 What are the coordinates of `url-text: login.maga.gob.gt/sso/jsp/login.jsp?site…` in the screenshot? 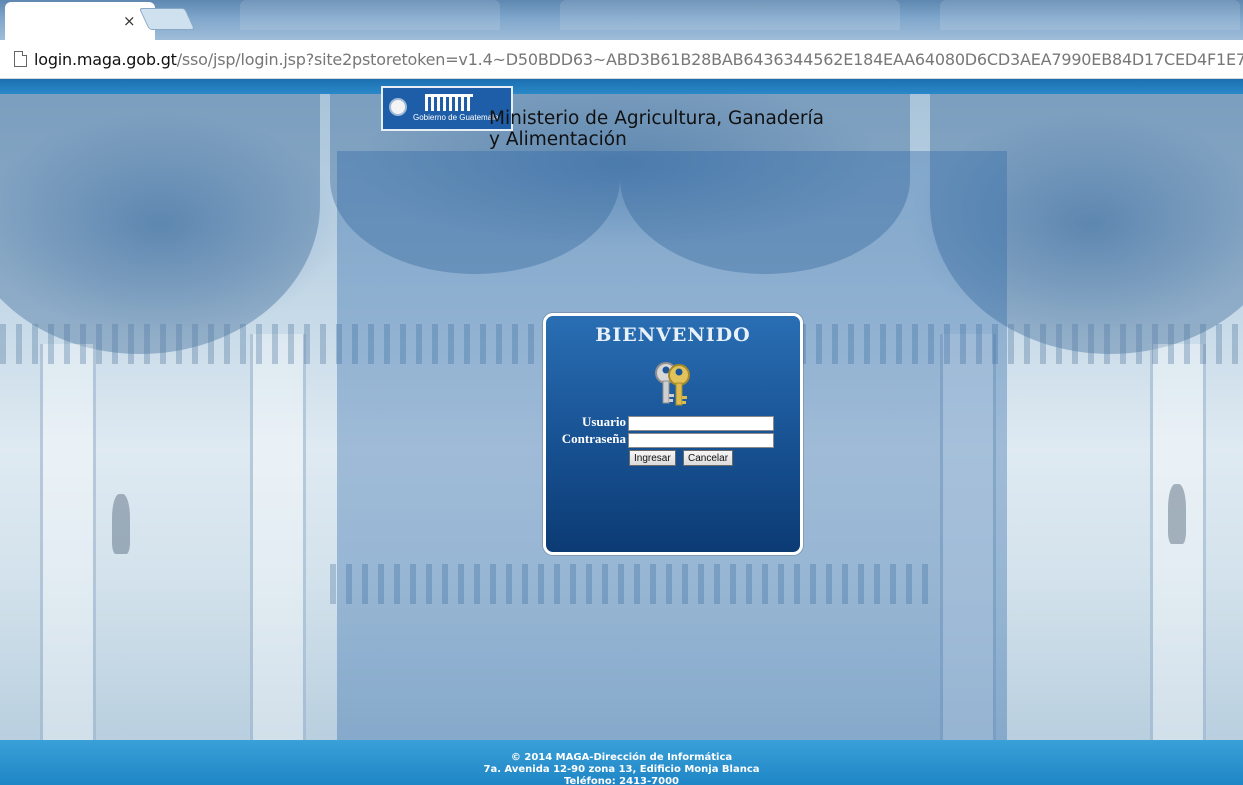 It's located at (638, 59).